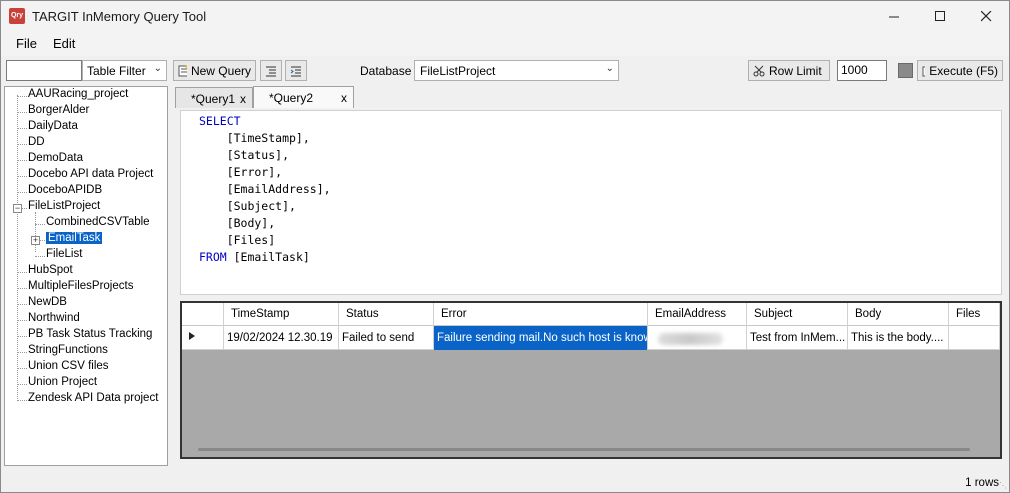  I want to click on row-limit-input: 1000, so click(862, 70).